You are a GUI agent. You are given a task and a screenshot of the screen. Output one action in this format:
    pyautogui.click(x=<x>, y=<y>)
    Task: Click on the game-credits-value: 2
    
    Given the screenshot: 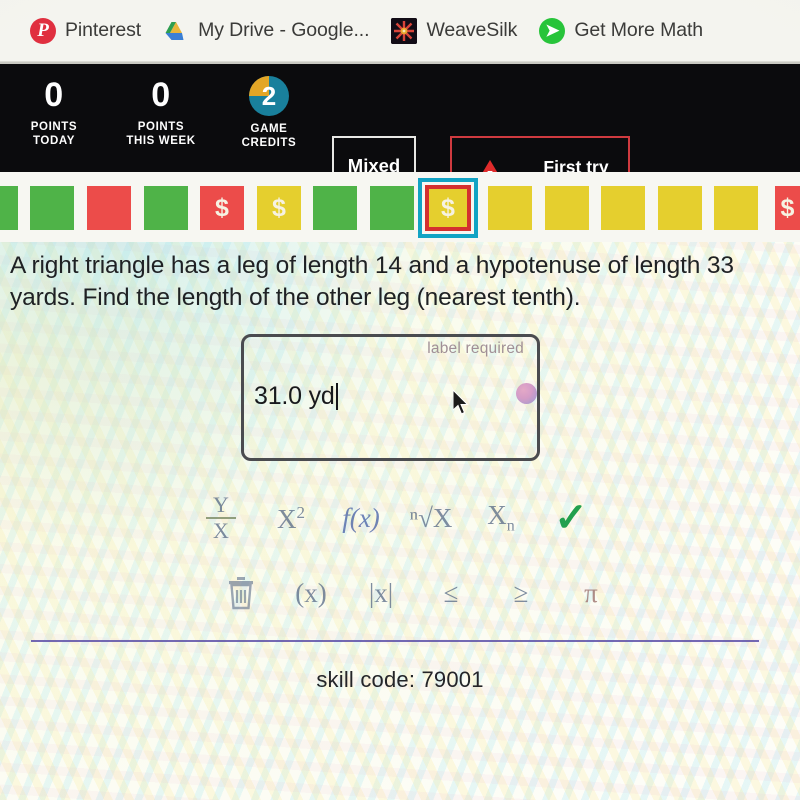 What is the action you would take?
    pyautogui.click(x=269, y=96)
    